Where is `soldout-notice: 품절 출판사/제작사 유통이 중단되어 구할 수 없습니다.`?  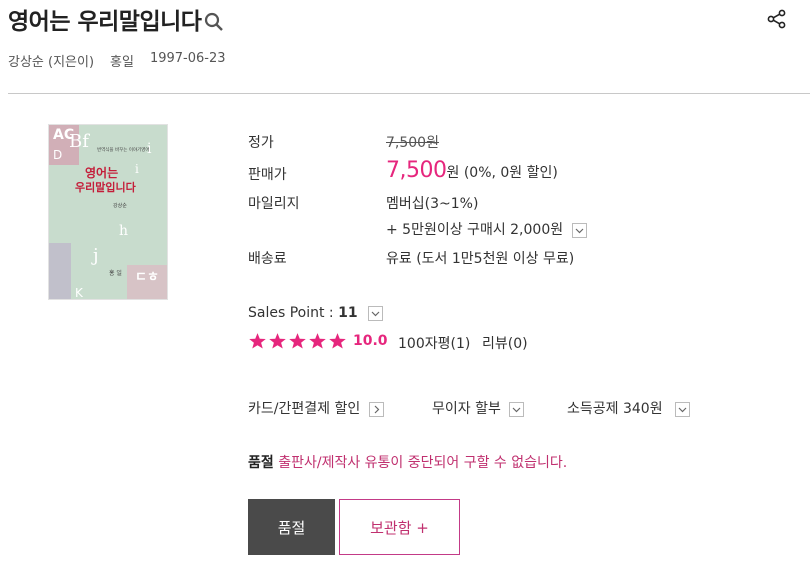 soldout-notice: 품절 출판사/제작사 유통이 중단되어 구할 수 없습니다. is located at coordinates (407, 462).